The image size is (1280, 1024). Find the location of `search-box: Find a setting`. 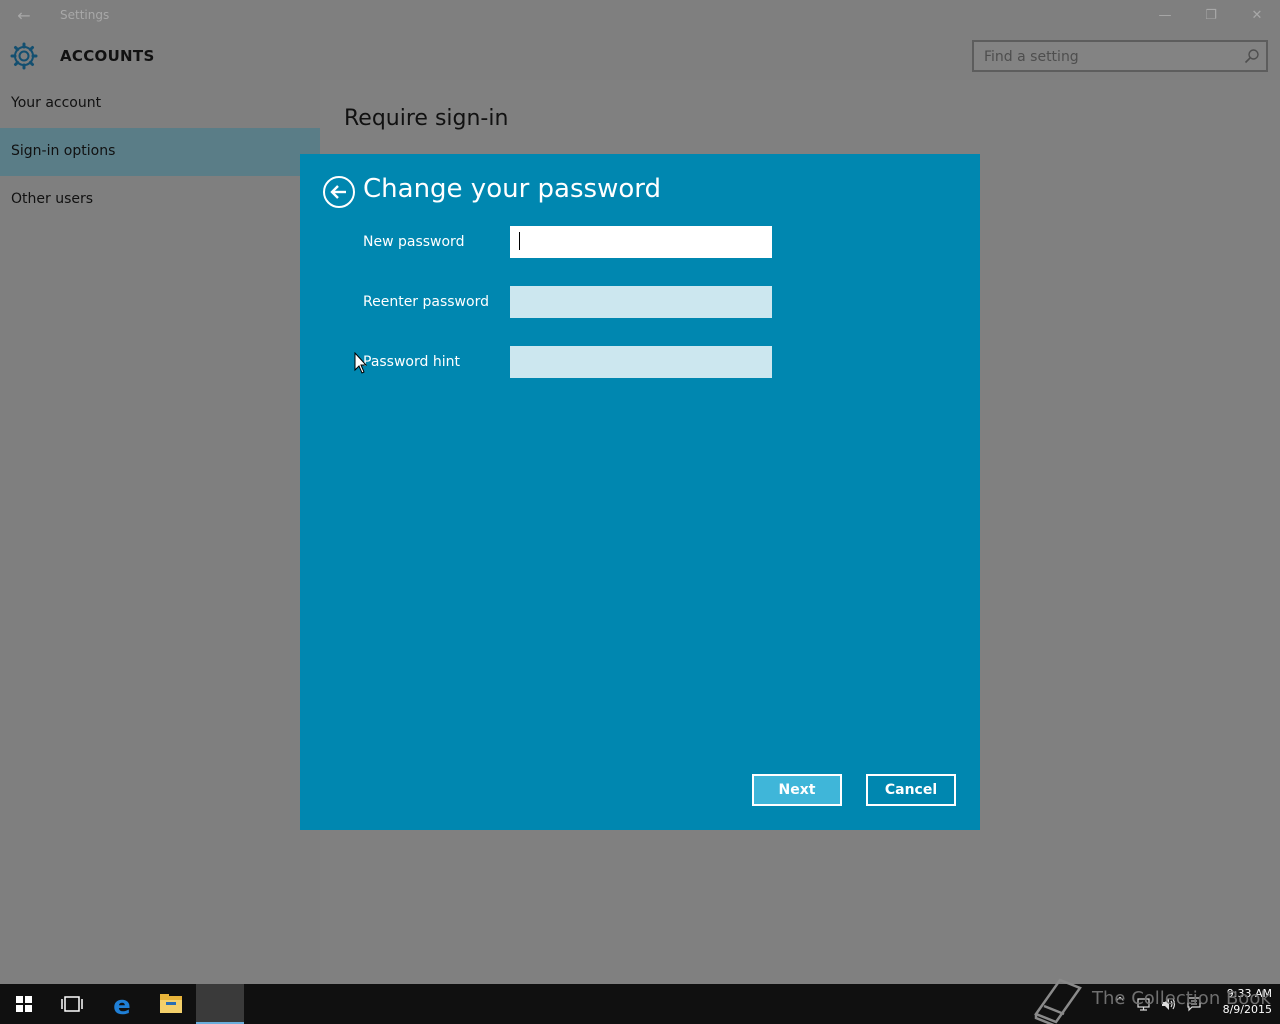

search-box: Find a setting is located at coordinates (1120, 56).